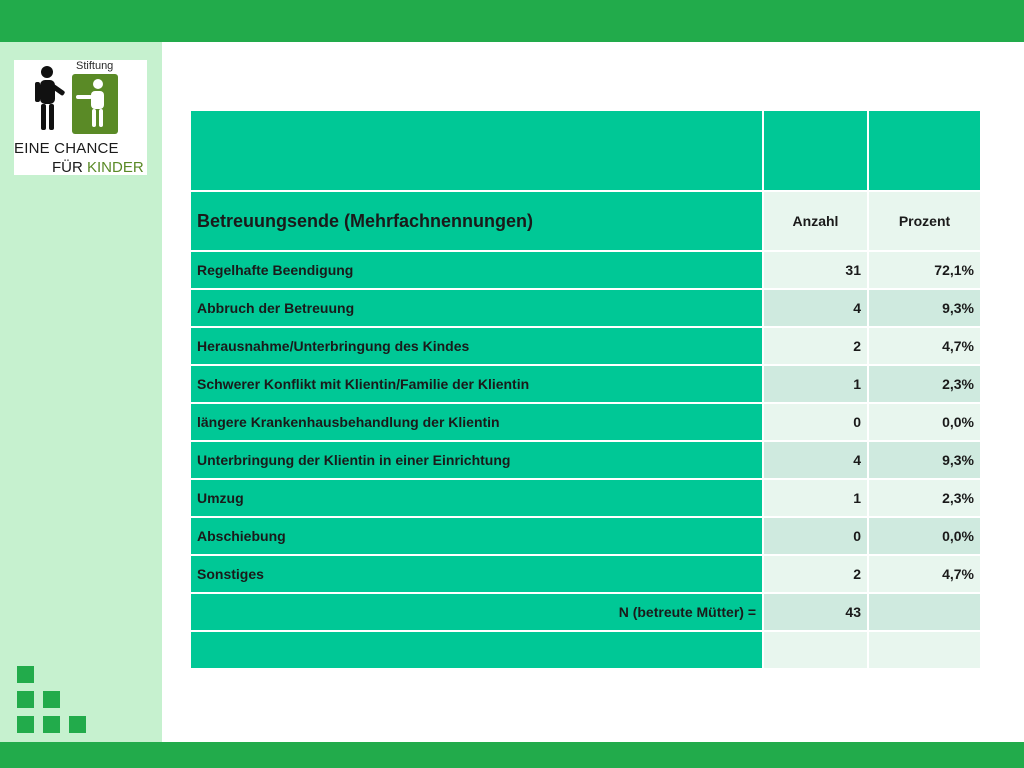 Image resolution: width=1024 pixels, height=768 pixels. Describe the element at coordinates (512, 755) in the screenshot. I see `bottom-bar` at that location.